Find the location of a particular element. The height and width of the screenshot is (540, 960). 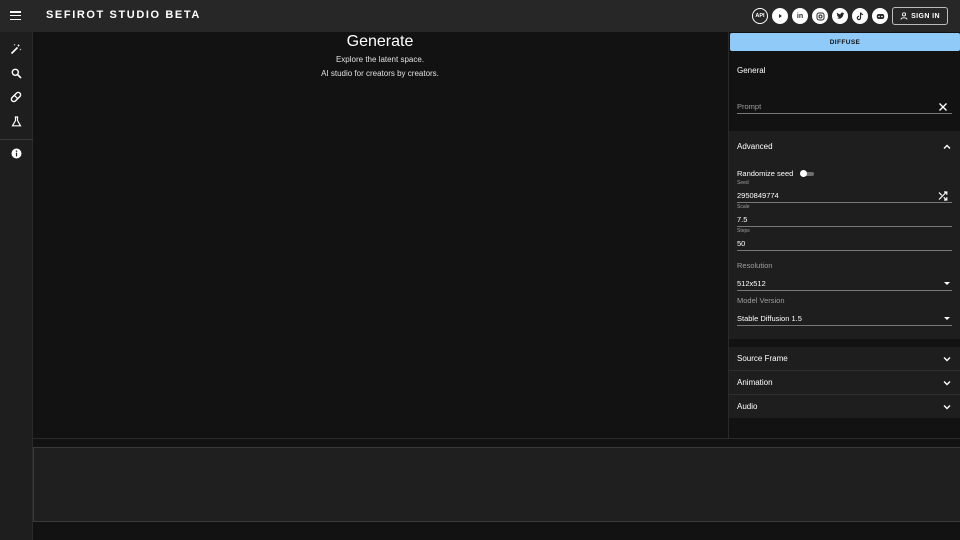

model-version-select: Stable Diffusion 1.5 is located at coordinates (769, 318).